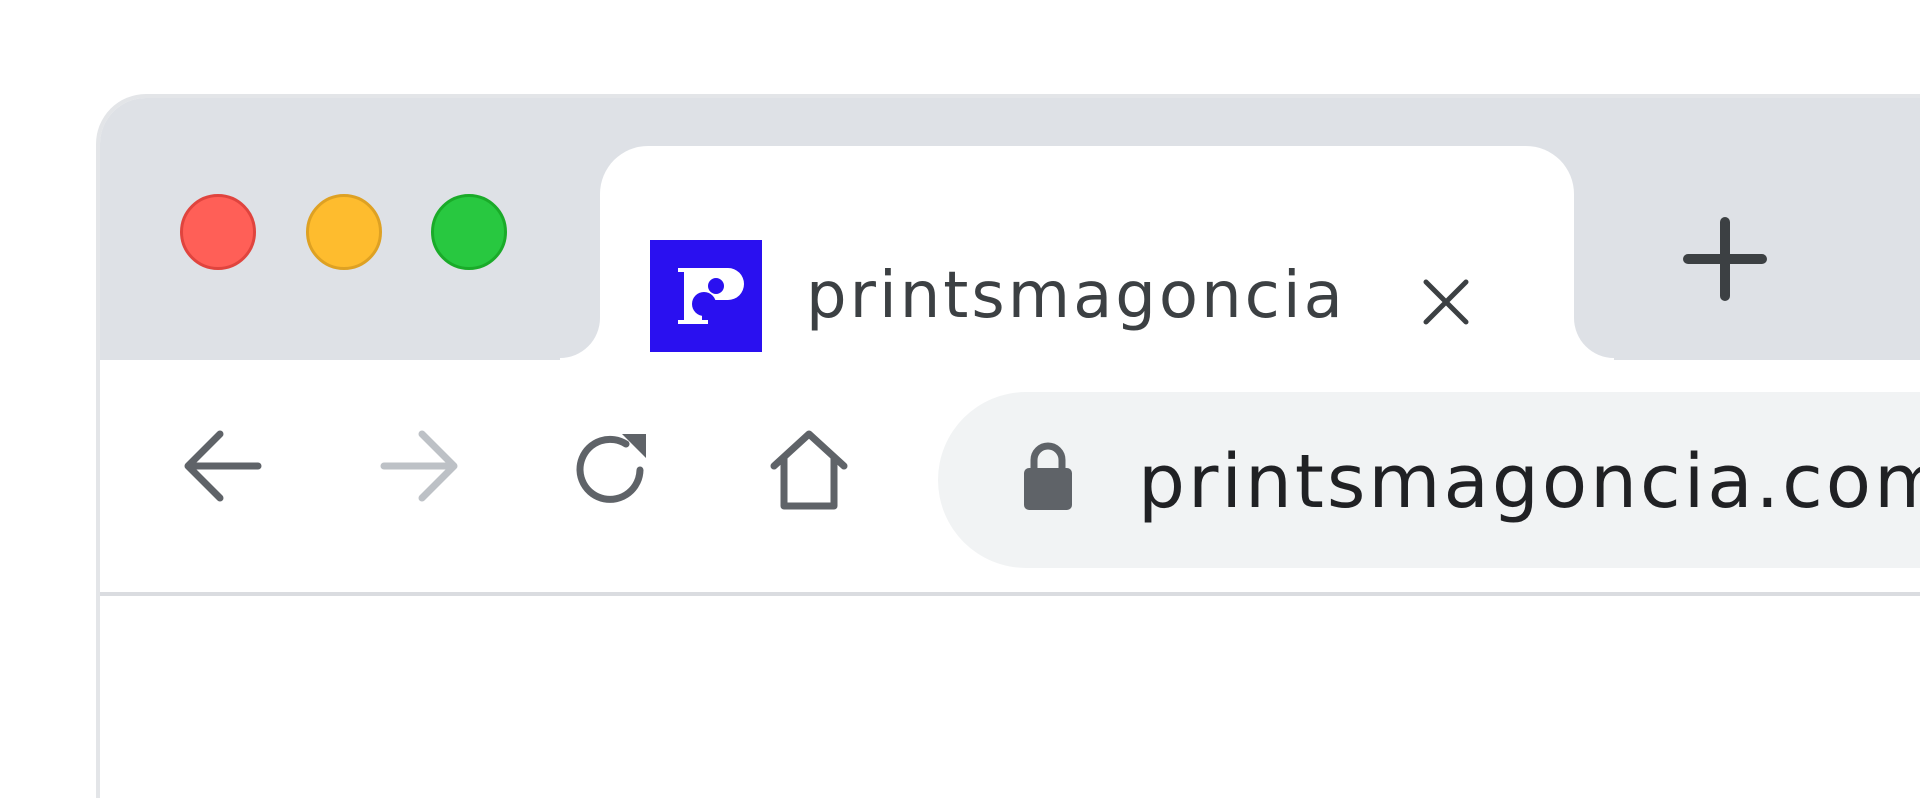 This screenshot has height=798, width=1920. Describe the element at coordinates (1594, 319) in the screenshot. I see `tab-curve-right` at that location.